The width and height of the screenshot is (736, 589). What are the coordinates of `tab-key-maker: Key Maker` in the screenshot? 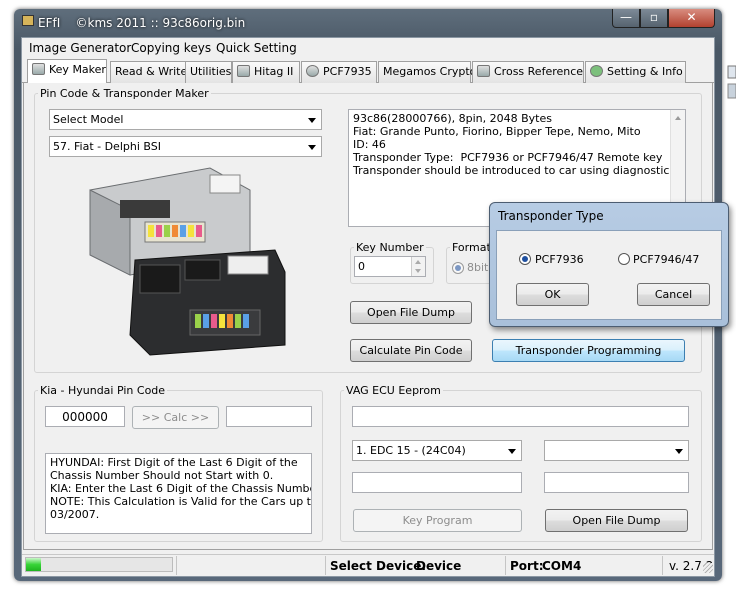 It's located at (67, 71).